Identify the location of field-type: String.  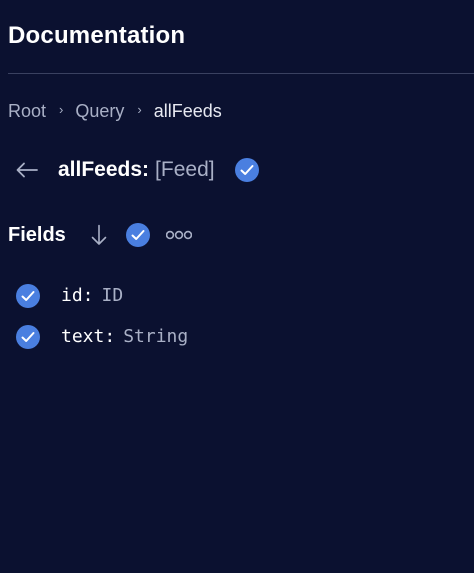
(155, 336).